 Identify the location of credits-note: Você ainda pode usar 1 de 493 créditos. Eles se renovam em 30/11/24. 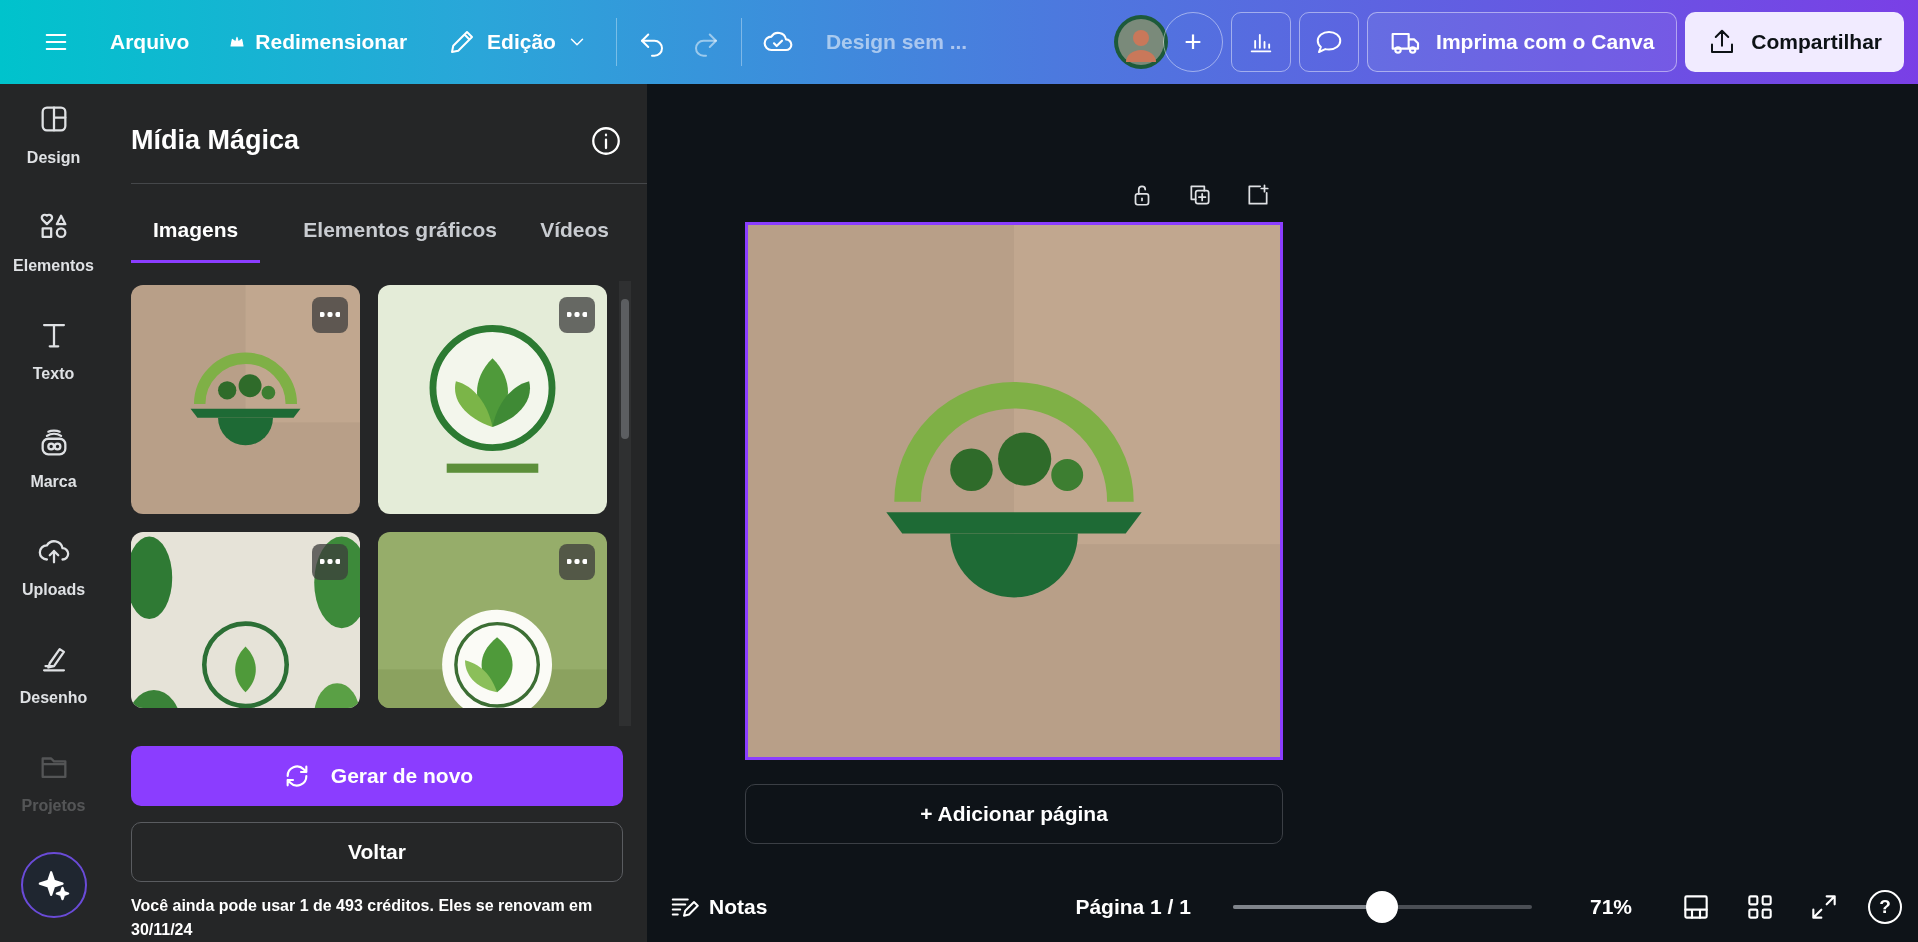
(362, 917).